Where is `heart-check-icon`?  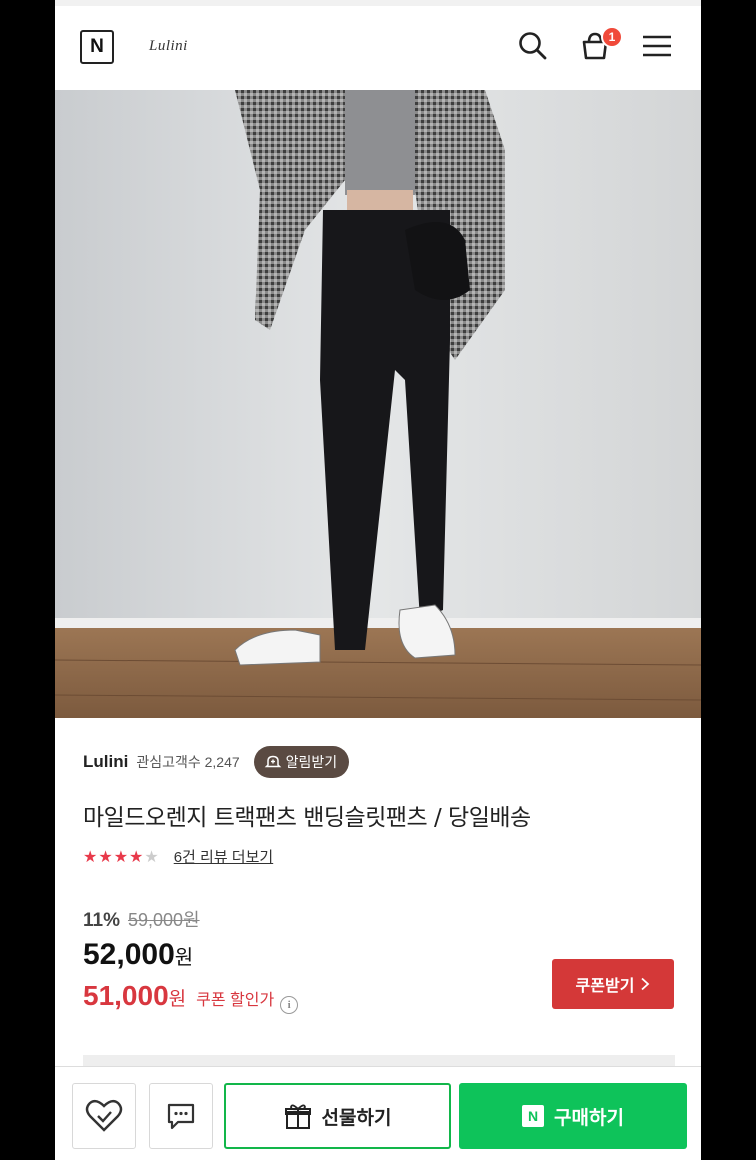
heart-check-icon is located at coordinates (104, 1115).